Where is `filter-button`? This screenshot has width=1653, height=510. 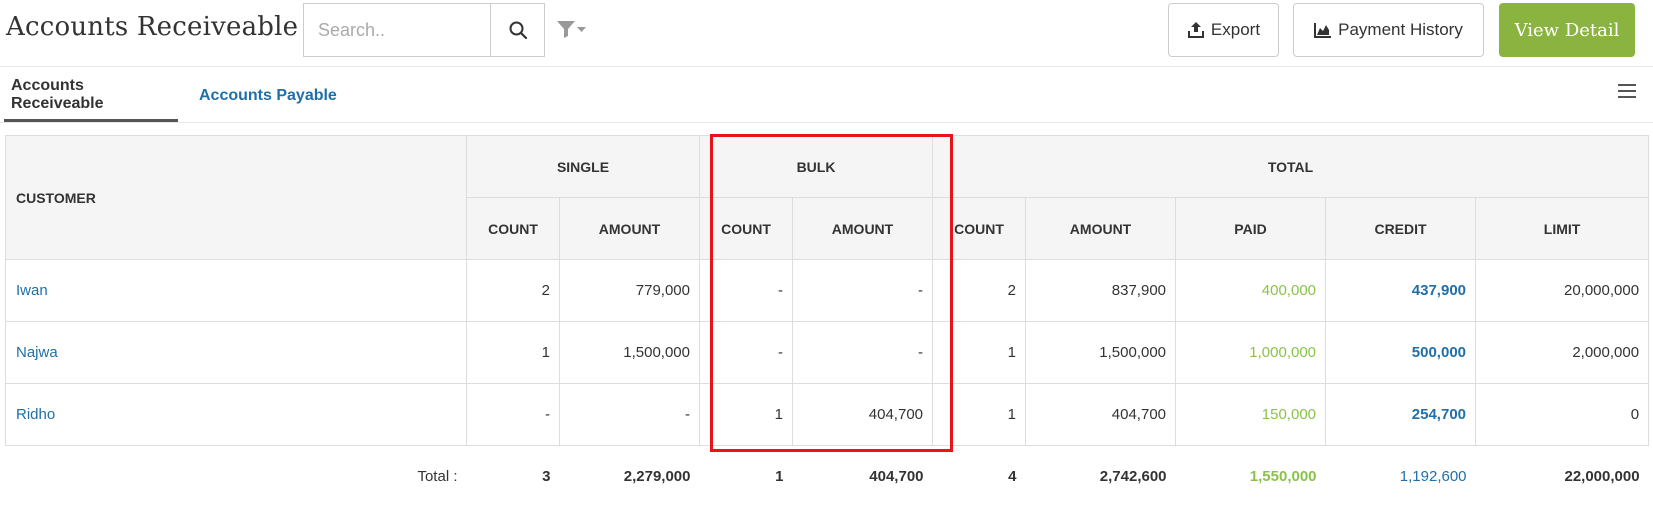 filter-button is located at coordinates (572, 29).